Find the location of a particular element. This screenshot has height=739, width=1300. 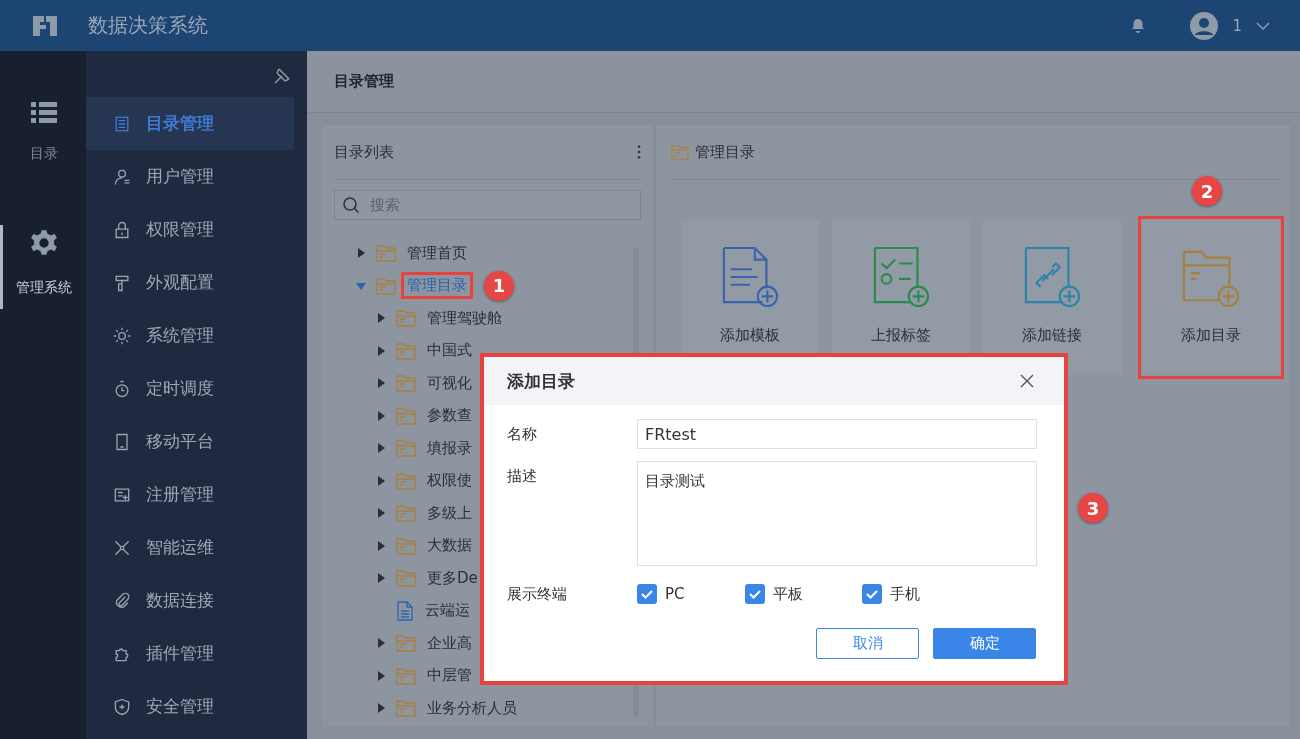

tree-item: 填报录 is located at coordinates (449, 448).